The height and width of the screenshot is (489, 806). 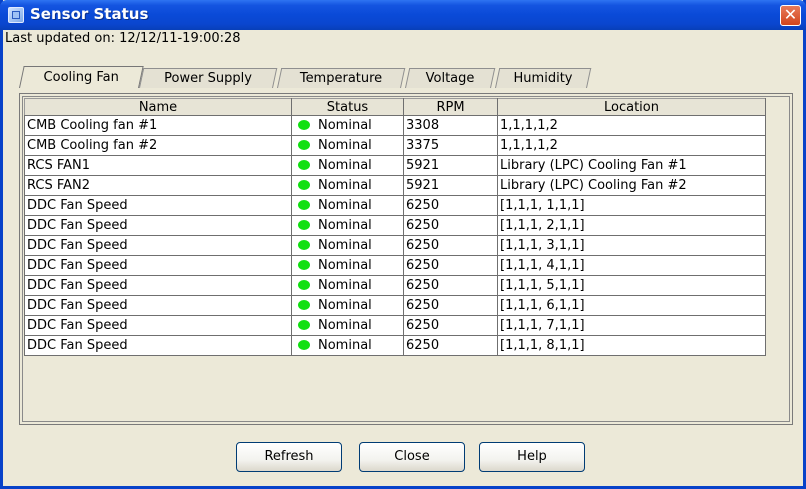 I want to click on tab-label: Temperature, so click(x=341, y=78).